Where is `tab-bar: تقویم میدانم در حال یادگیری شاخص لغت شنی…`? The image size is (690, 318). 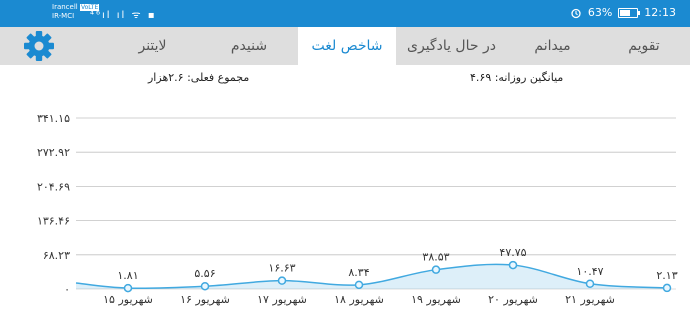 tab-bar: تقویم میدانم در حال یادگیری شاخص لغت شنی… is located at coordinates (345, 46).